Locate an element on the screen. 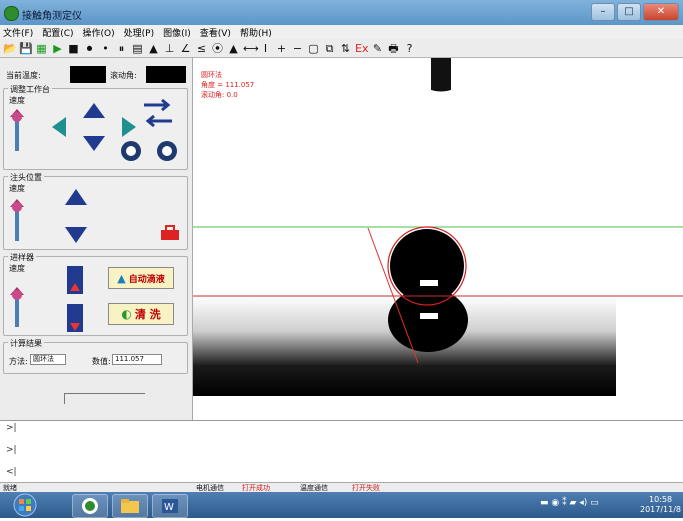 Image resolution: width=683 pixels, height=521 pixels. title-bar: 接触角测定仪 – □ ✕ is located at coordinates (341, 12).